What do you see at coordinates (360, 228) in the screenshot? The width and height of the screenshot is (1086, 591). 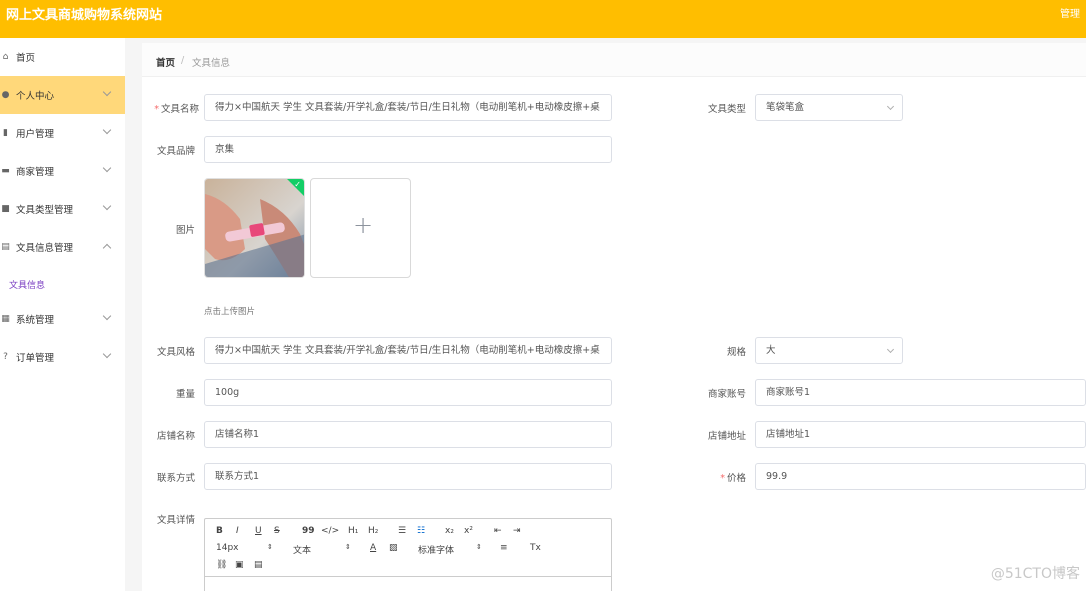 I see `upload-add-button: +` at bounding box center [360, 228].